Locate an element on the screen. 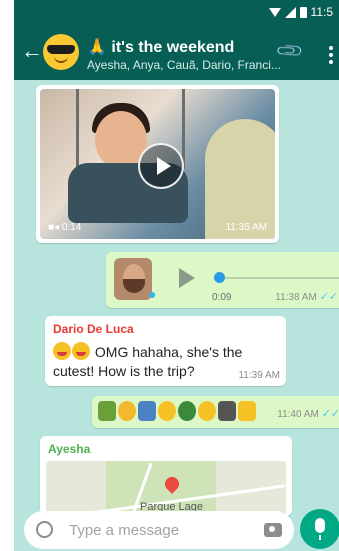 The image size is (339, 551). message-time: 11:40 AM ✓✓ is located at coordinates (308, 414).